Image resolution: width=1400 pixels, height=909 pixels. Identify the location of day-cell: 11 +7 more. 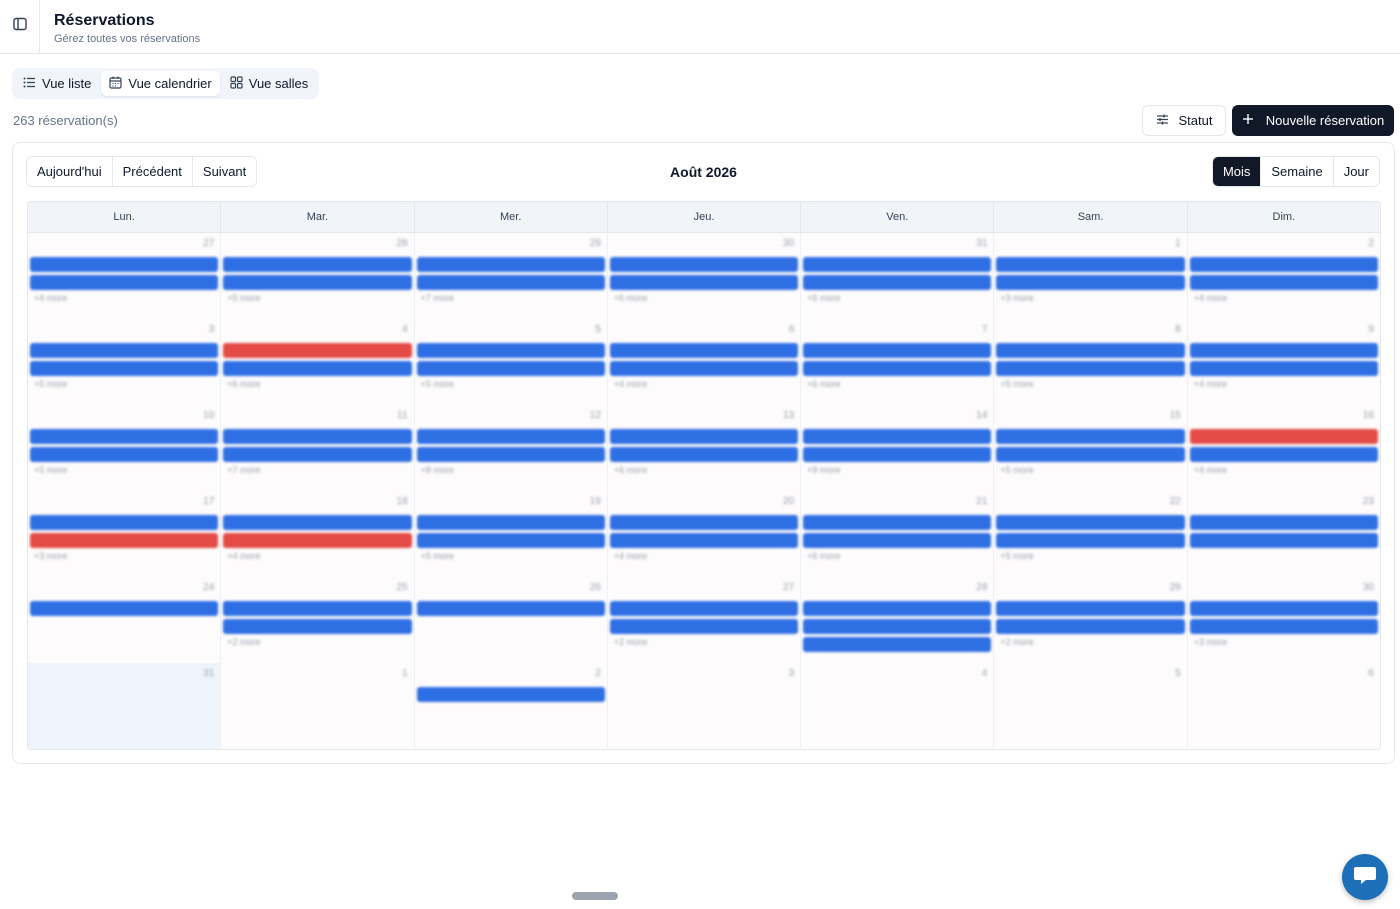
(318, 448).